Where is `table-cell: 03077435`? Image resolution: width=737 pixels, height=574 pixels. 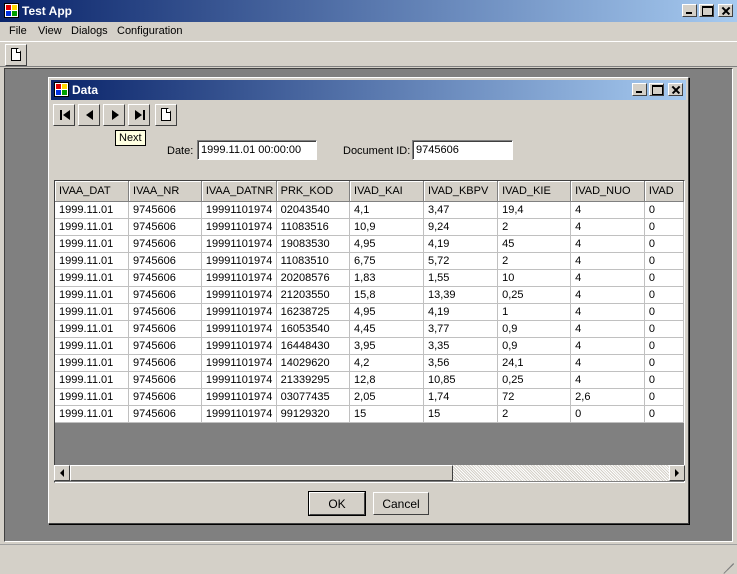
table-cell: 03077435 is located at coordinates (313, 397).